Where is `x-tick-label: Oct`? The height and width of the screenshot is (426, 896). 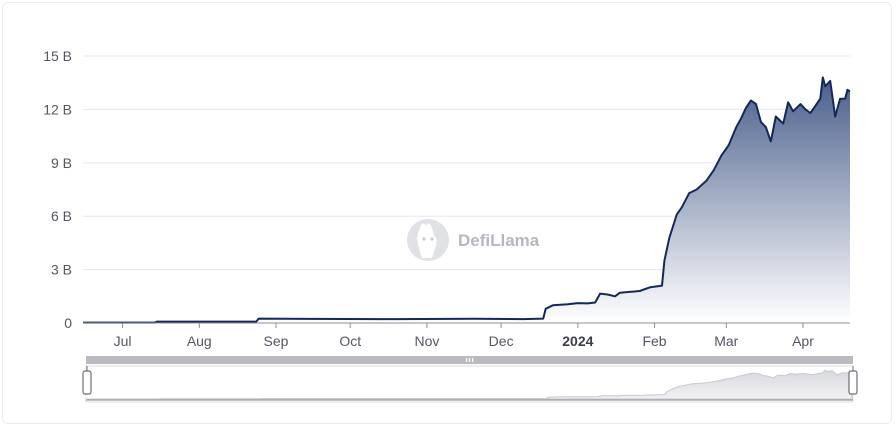
x-tick-label: Oct is located at coordinates (350, 341).